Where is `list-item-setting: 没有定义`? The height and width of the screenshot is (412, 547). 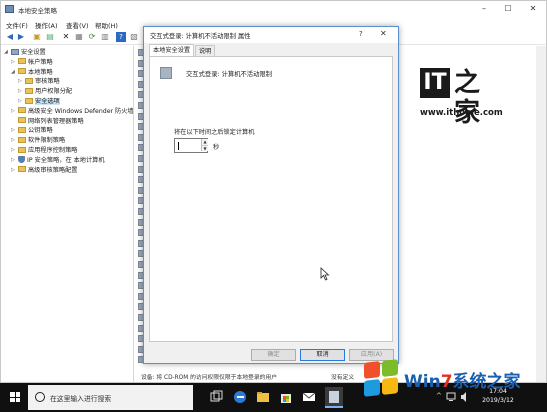 list-item-setting: 没有定义 is located at coordinates (343, 378).